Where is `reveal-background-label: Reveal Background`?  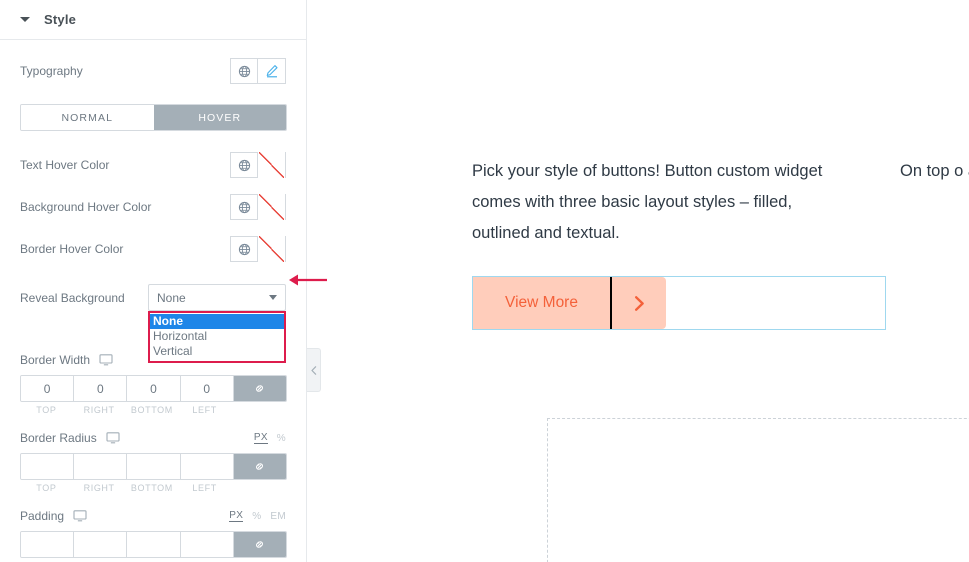 reveal-background-label: Reveal Background is located at coordinates (72, 297).